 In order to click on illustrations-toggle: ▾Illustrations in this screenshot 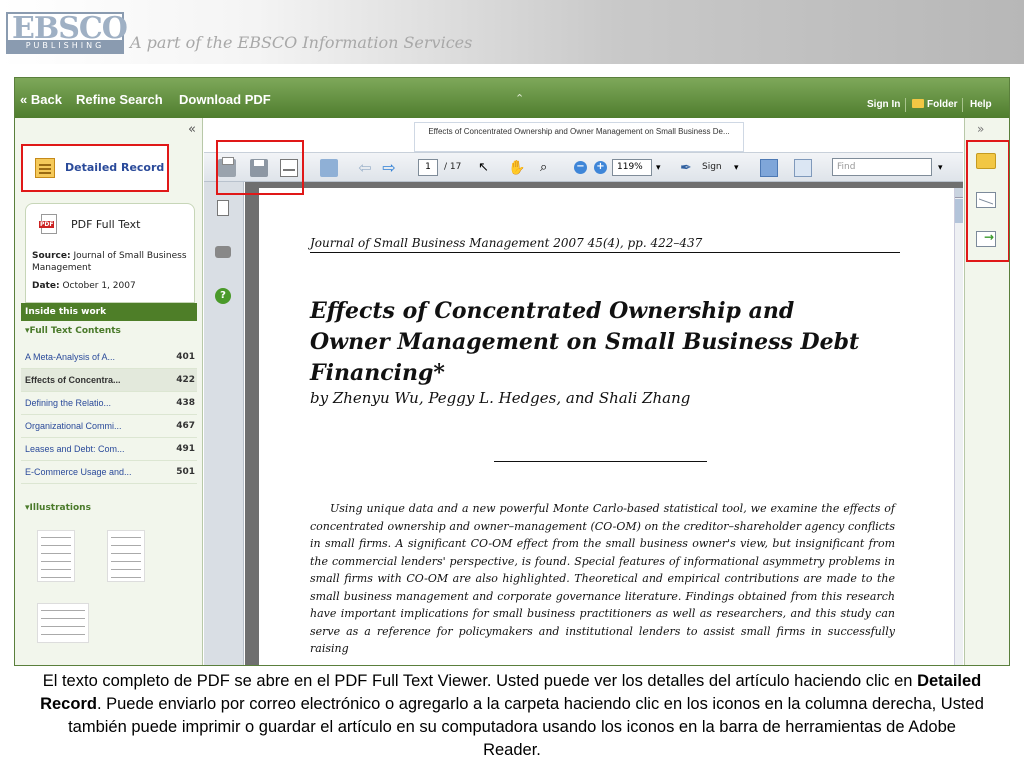, I will do `click(58, 508)`.